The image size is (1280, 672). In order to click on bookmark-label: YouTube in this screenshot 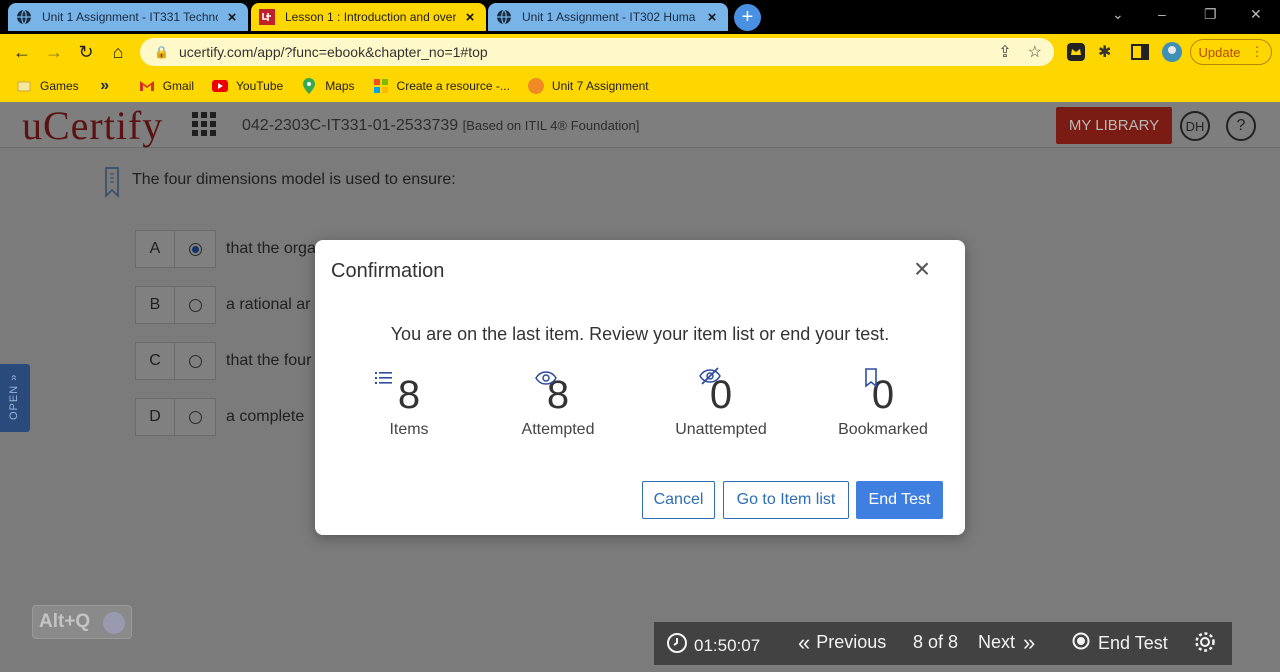, I will do `click(260, 86)`.